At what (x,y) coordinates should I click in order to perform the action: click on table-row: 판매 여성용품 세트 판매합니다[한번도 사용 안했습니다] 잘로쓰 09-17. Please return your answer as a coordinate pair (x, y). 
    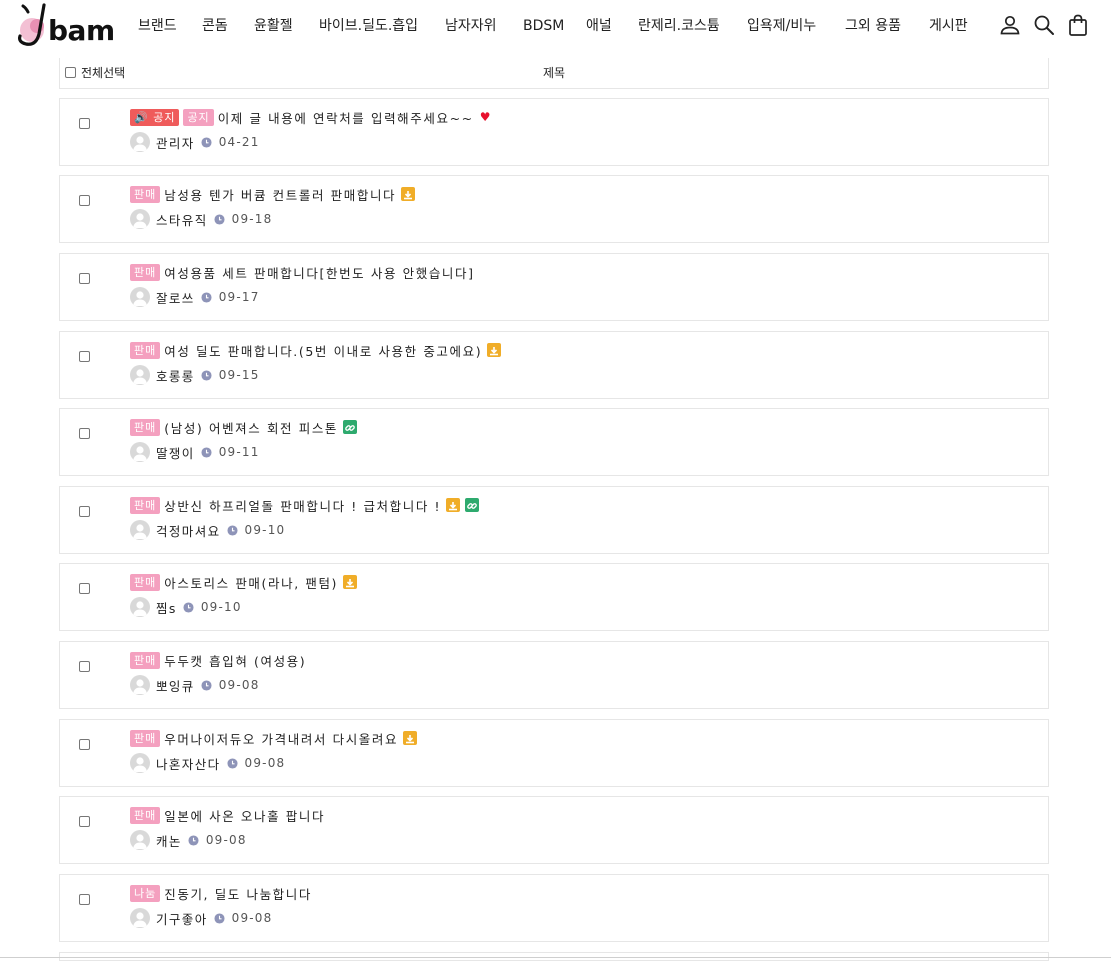
    Looking at the image, I should click on (554, 287).